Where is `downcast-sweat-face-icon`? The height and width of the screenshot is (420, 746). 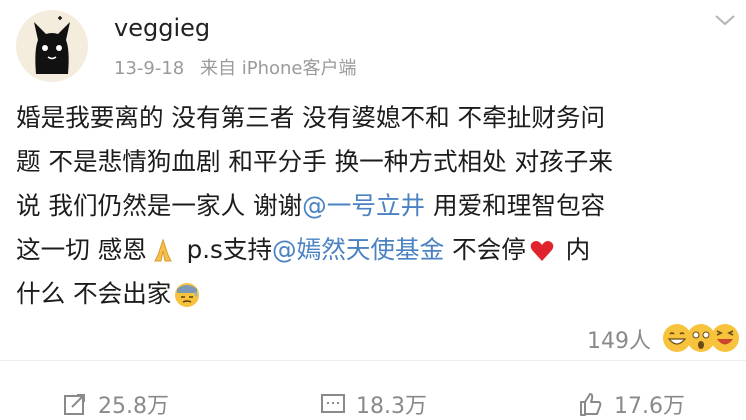
downcast-sweat-face-icon is located at coordinates (187, 295).